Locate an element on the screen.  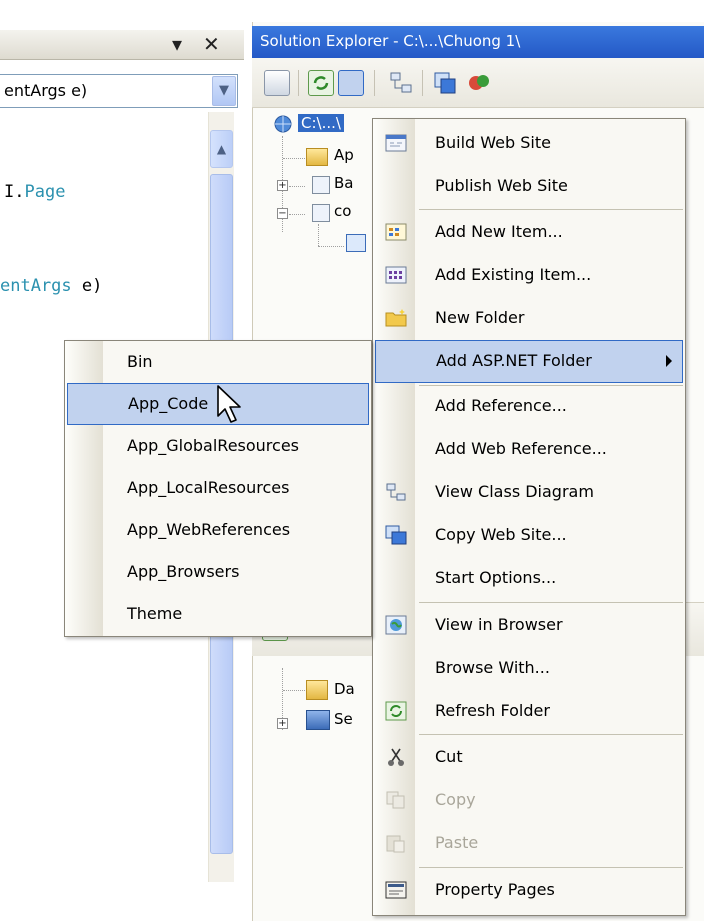
member-combo: entArgs e) ▼ is located at coordinates (119, 91).